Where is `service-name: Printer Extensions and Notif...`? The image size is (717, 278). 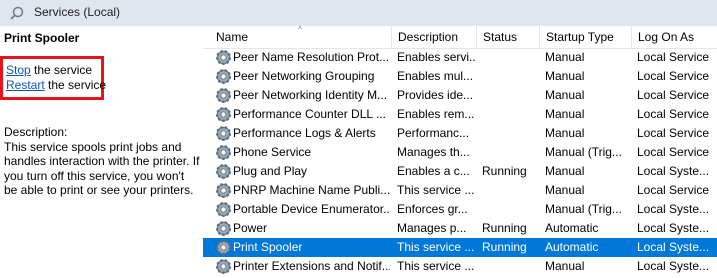 service-name: Printer Extensions and Notif... is located at coordinates (311, 266).